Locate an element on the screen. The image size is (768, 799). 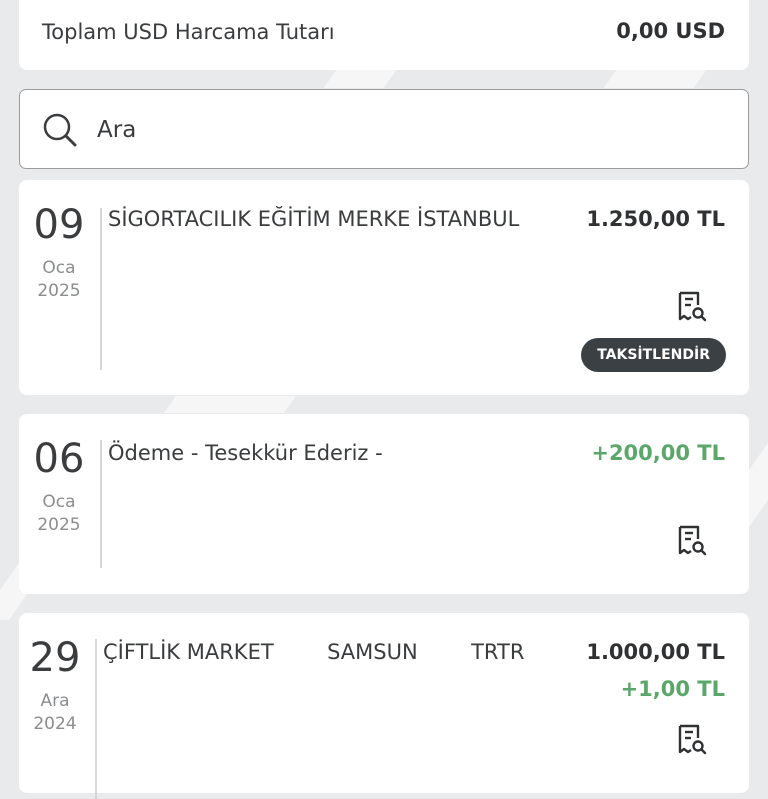
transaction-amount: 1.250,00 TL is located at coordinates (655, 219).